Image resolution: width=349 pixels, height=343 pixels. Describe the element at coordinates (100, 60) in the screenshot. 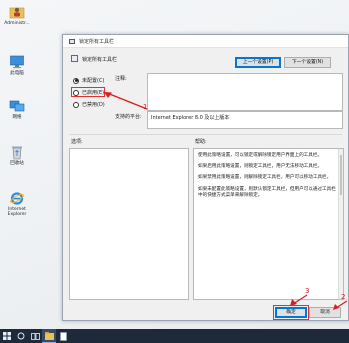

I see `policy-name: 锁定所有工具栏` at that location.